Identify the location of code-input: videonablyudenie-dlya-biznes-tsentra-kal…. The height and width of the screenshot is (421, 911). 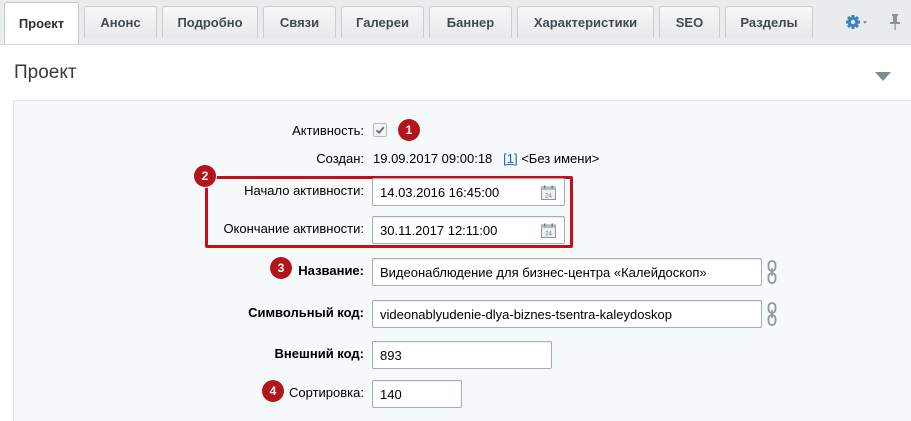
(567, 314).